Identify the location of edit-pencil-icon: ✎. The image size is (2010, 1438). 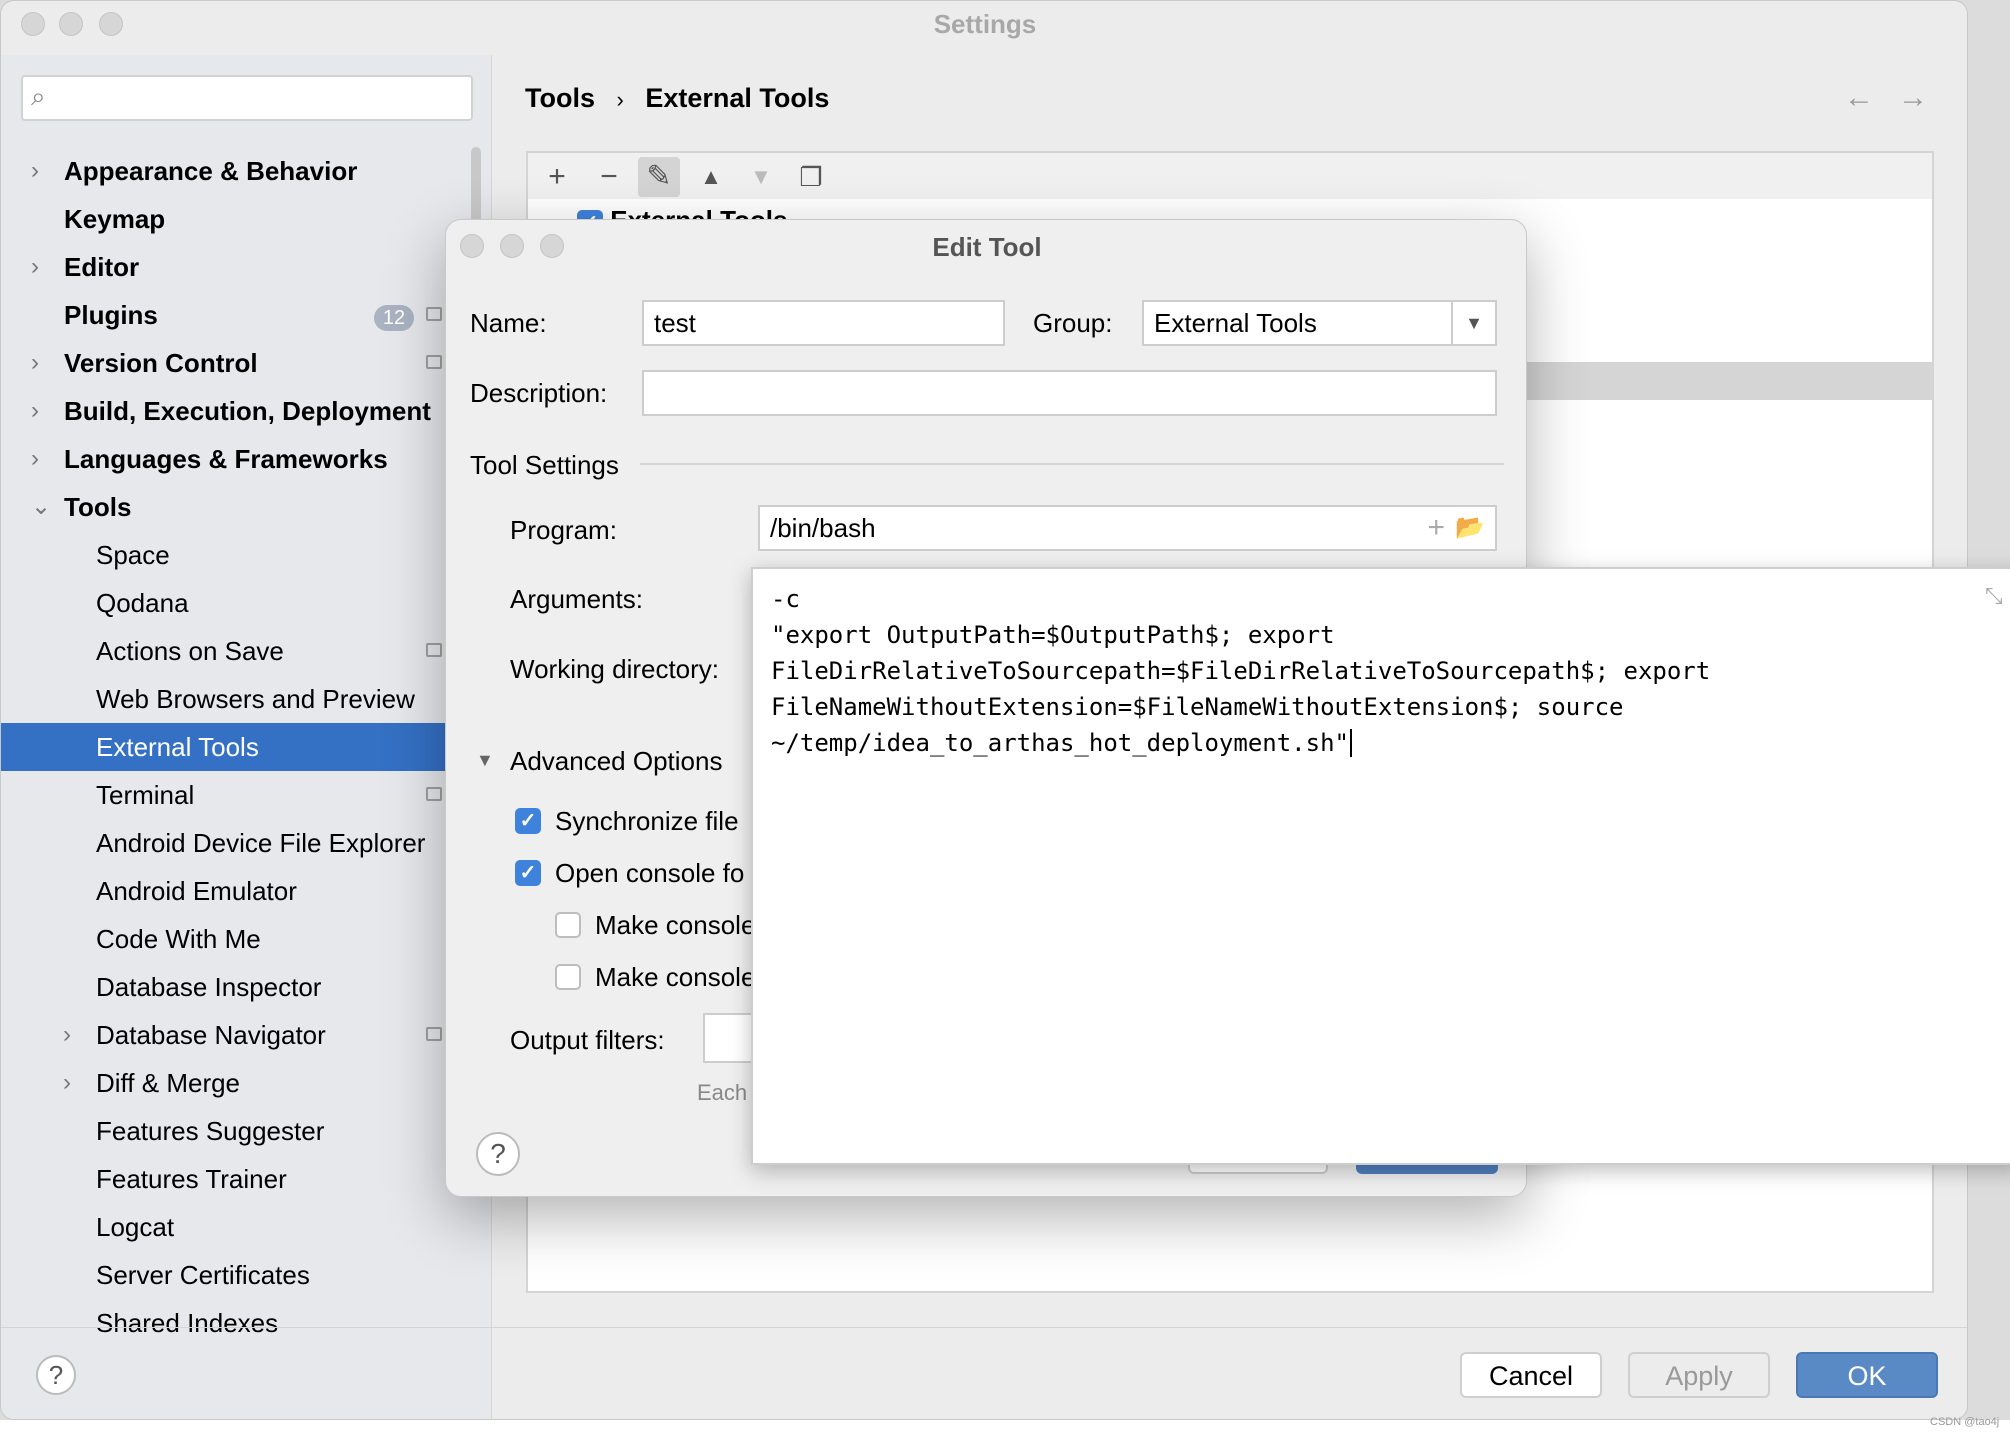
(659, 177).